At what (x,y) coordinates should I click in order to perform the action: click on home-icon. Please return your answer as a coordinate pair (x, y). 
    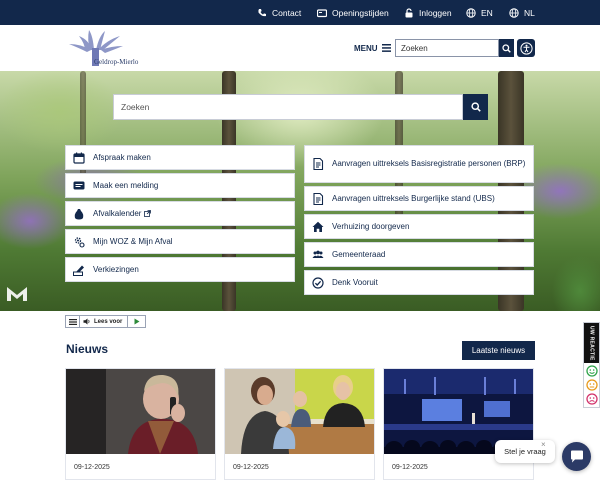
    Looking at the image, I should click on (318, 226).